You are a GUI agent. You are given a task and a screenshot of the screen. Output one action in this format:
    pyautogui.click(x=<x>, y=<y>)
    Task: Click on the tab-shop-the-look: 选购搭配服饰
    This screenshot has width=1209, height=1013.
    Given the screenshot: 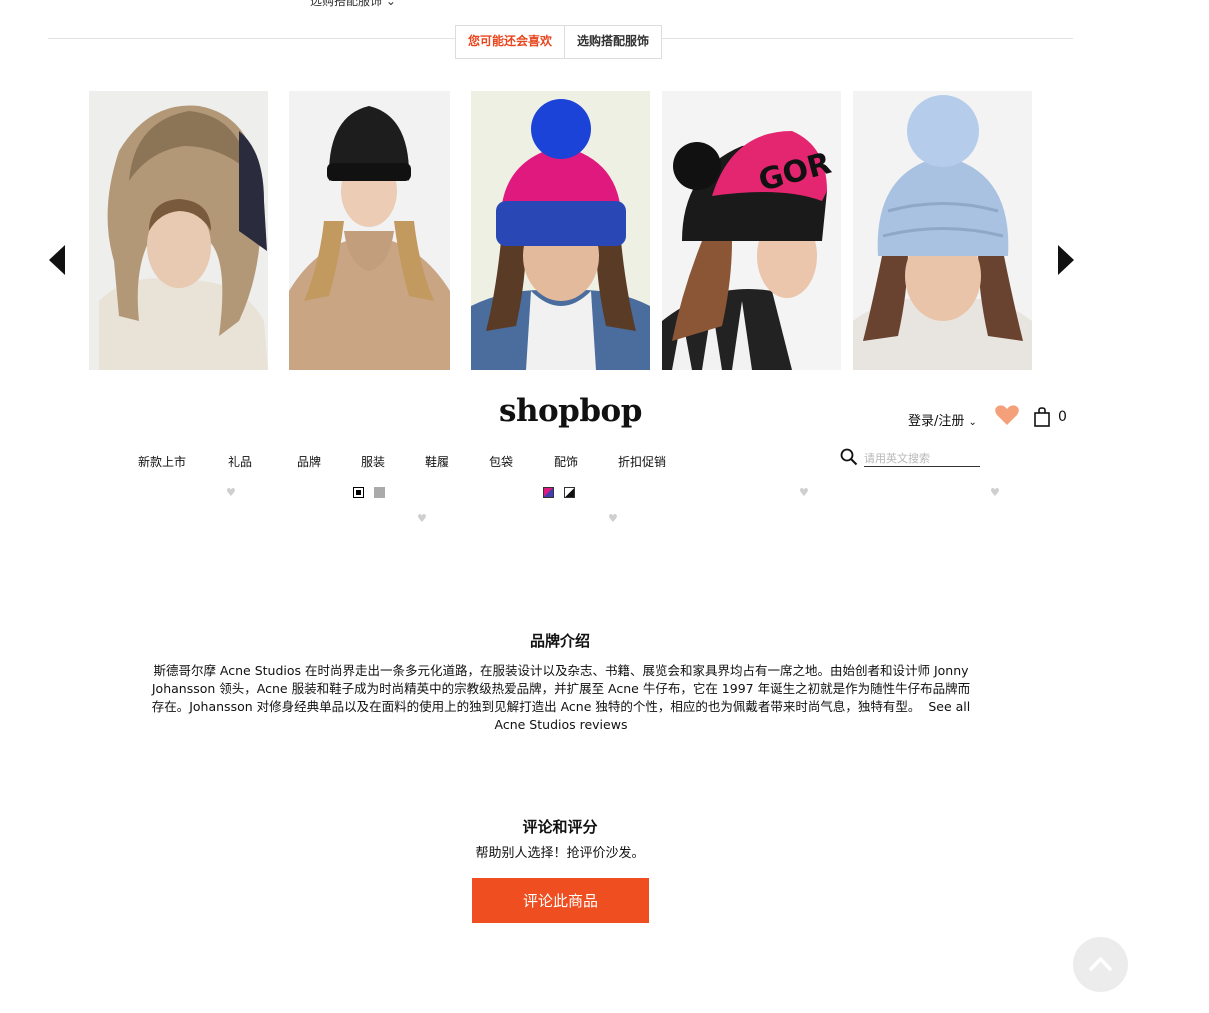 What is the action you would take?
    pyautogui.click(x=613, y=42)
    